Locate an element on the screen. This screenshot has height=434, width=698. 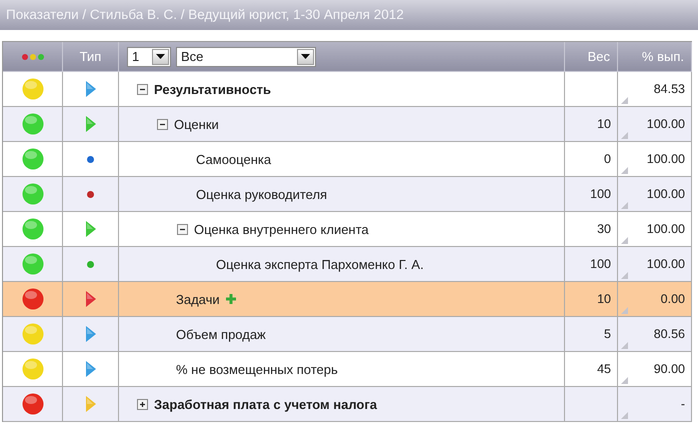
table-row: Оценка эксперта Пархоменко Г. А. 100 100.00 is located at coordinates (347, 264).